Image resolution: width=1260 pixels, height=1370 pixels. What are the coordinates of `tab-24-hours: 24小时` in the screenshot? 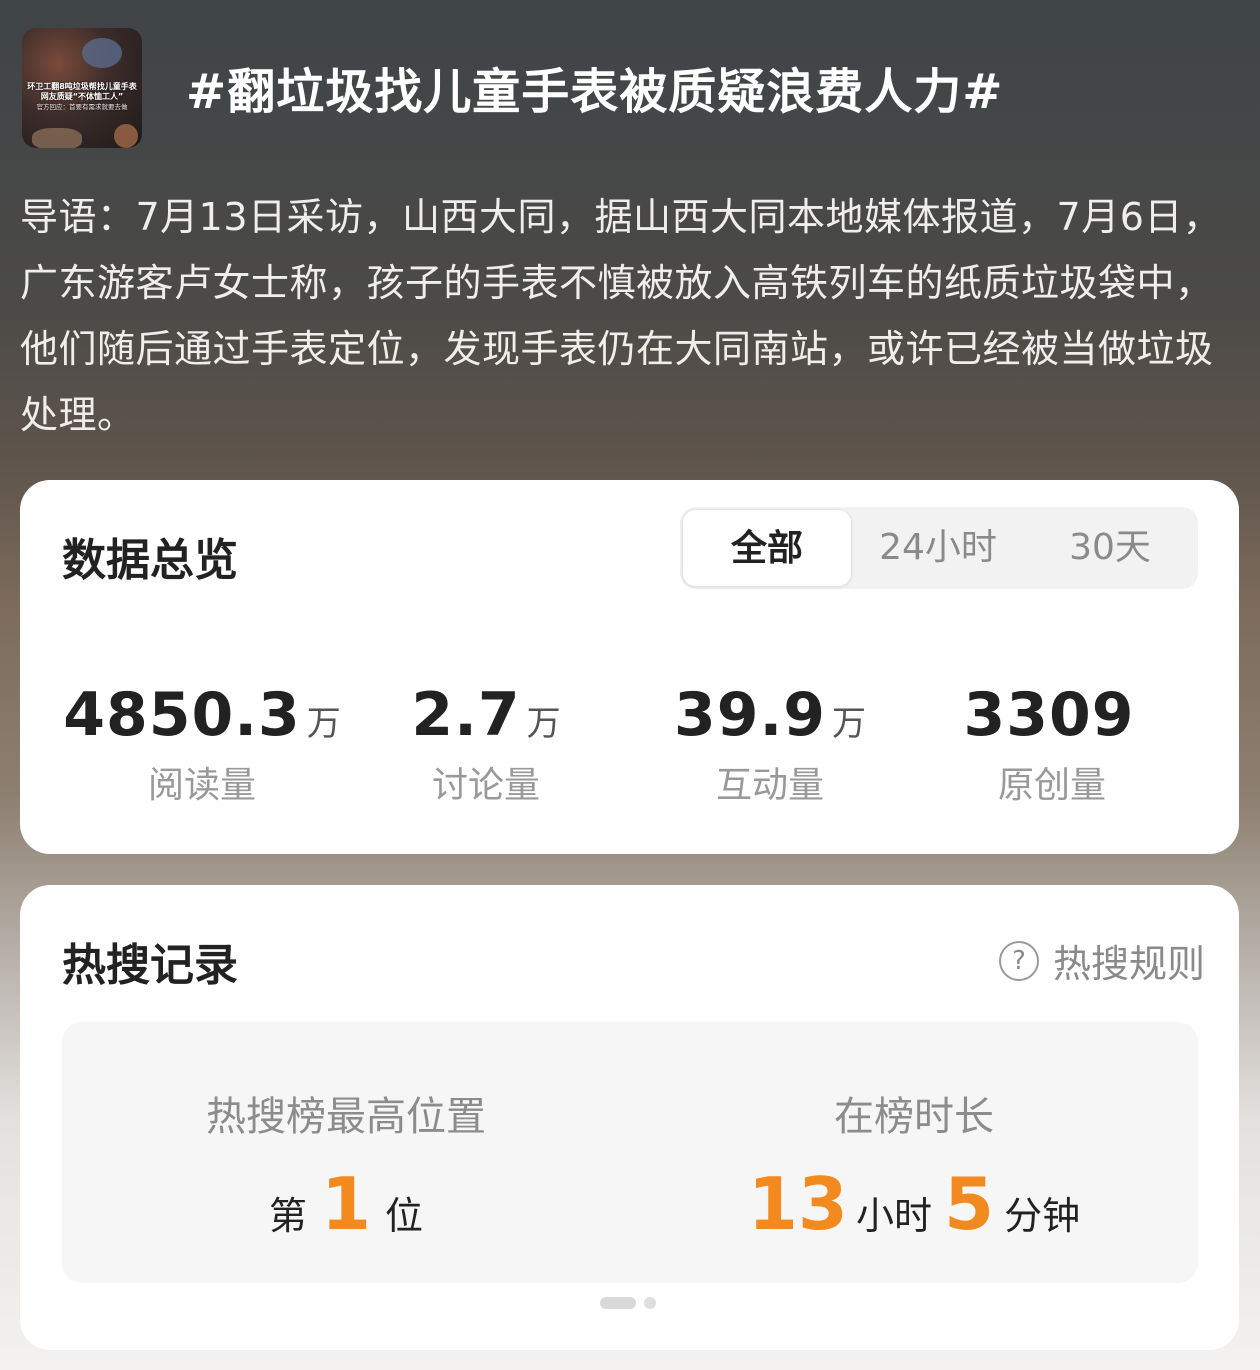 It's located at (938, 548).